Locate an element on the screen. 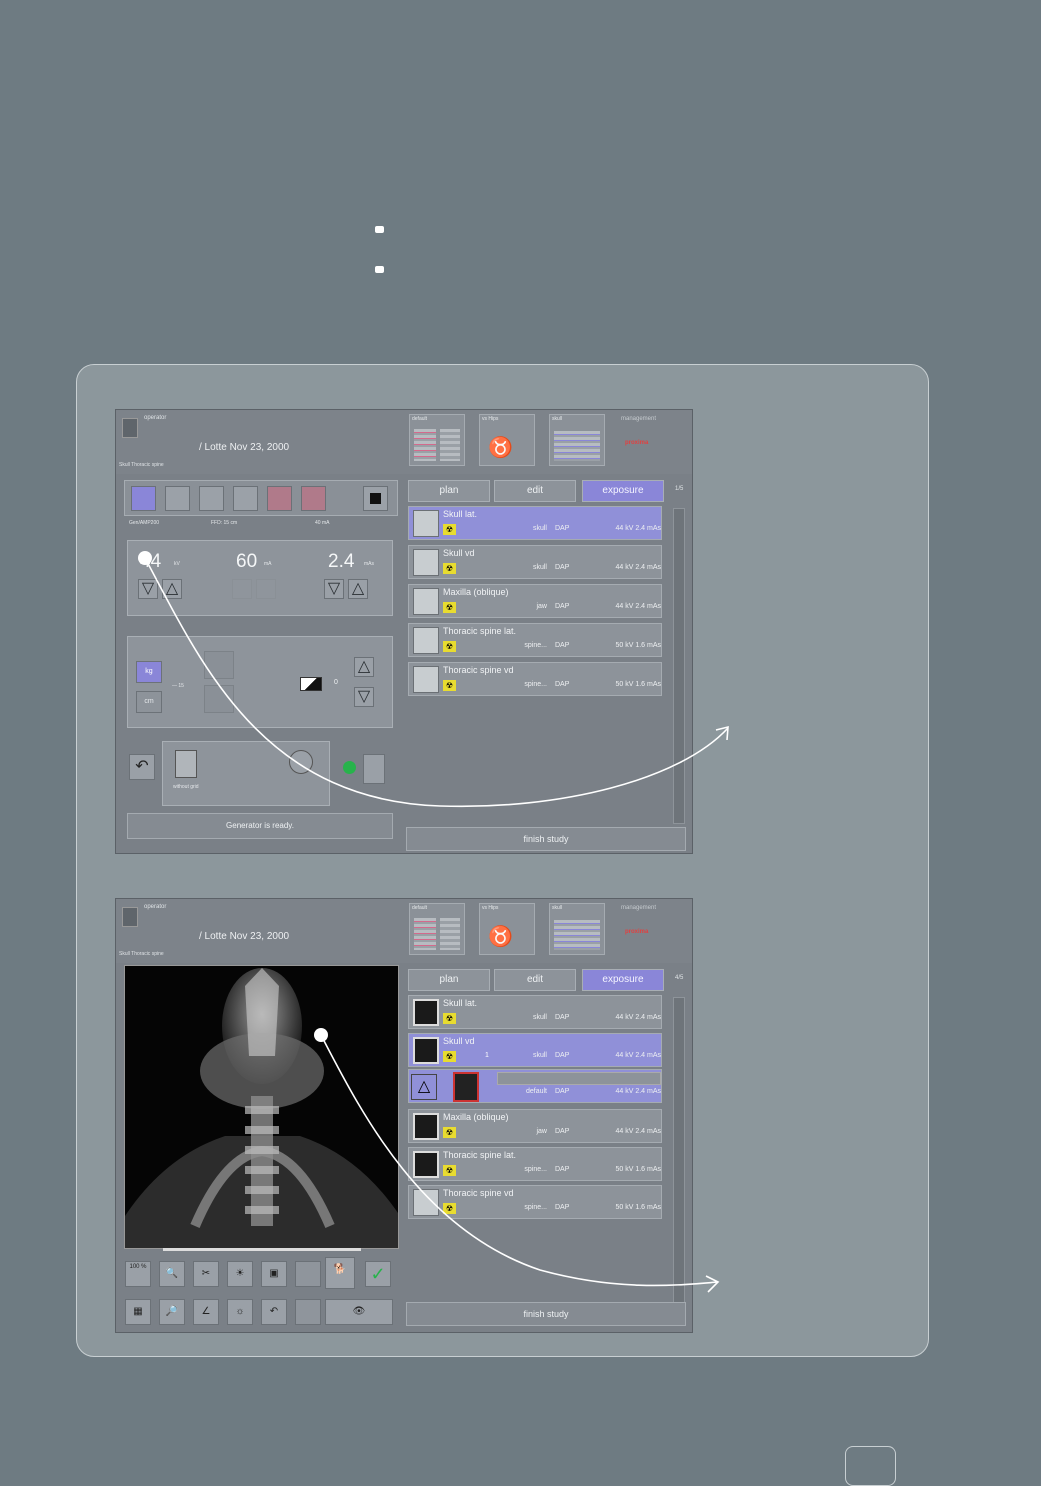 The width and height of the screenshot is (1041, 1486). eye-icon: 👁 is located at coordinates (359, 1312).